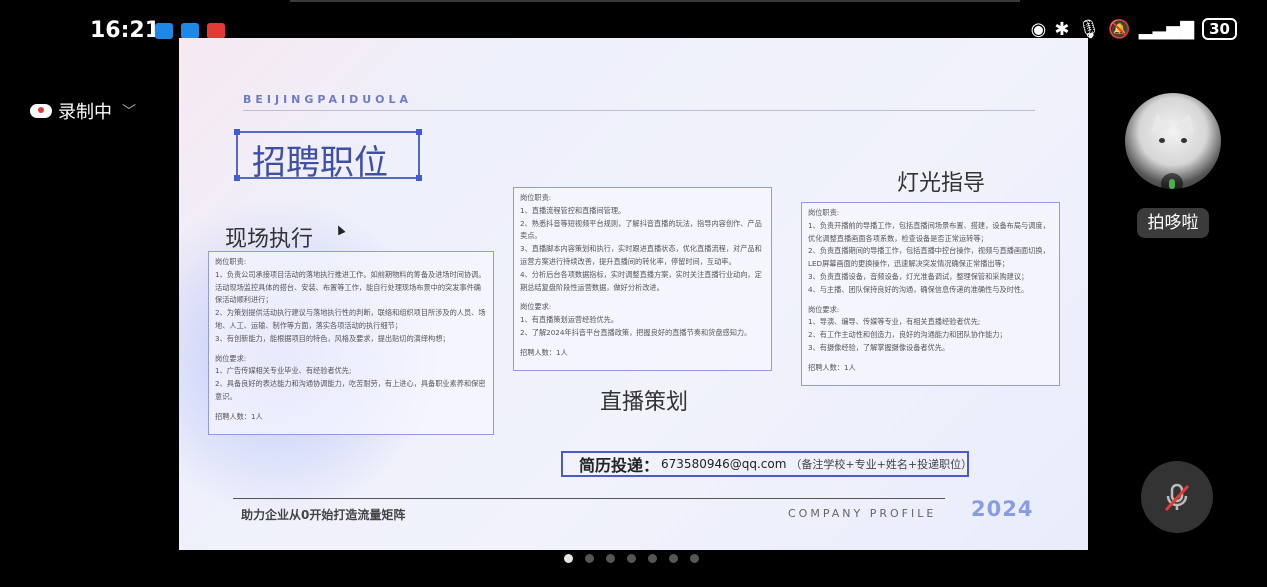 The width and height of the screenshot is (1267, 587). Describe the element at coordinates (569, 320) in the screenshot. I see `requirement-item: 1、有直播策划运营经验优先。` at that location.